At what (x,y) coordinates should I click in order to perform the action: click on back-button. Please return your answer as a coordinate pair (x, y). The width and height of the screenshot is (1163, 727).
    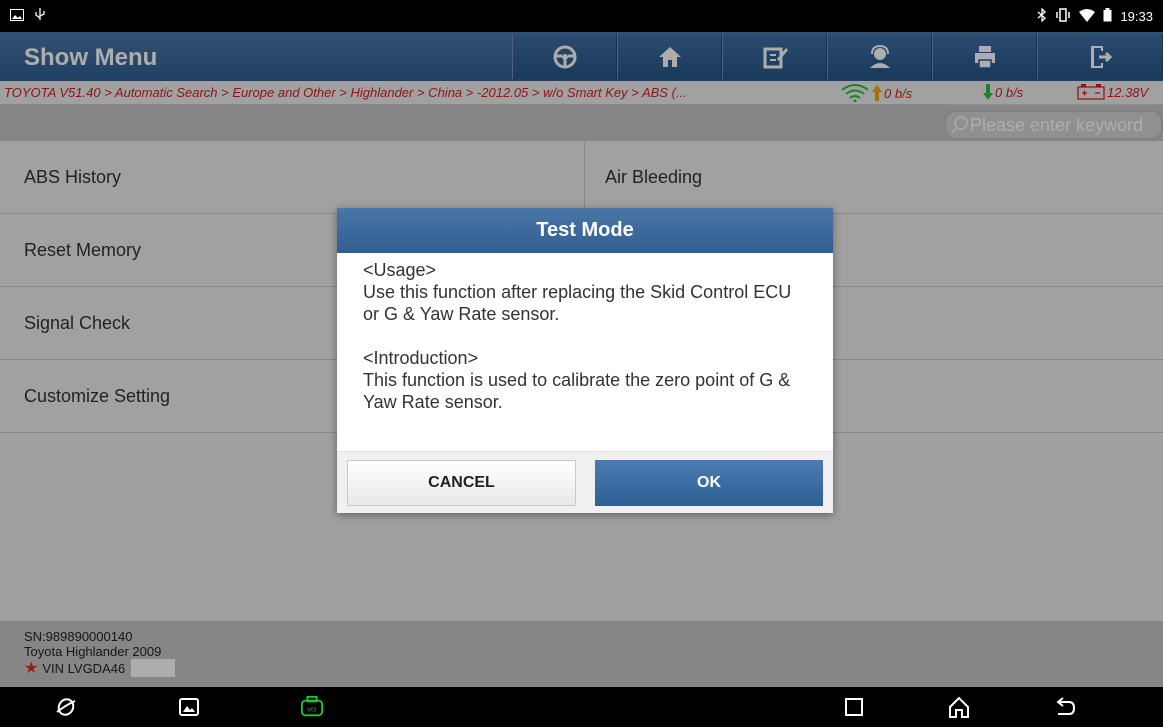
    Looking at the image, I should click on (1065, 707).